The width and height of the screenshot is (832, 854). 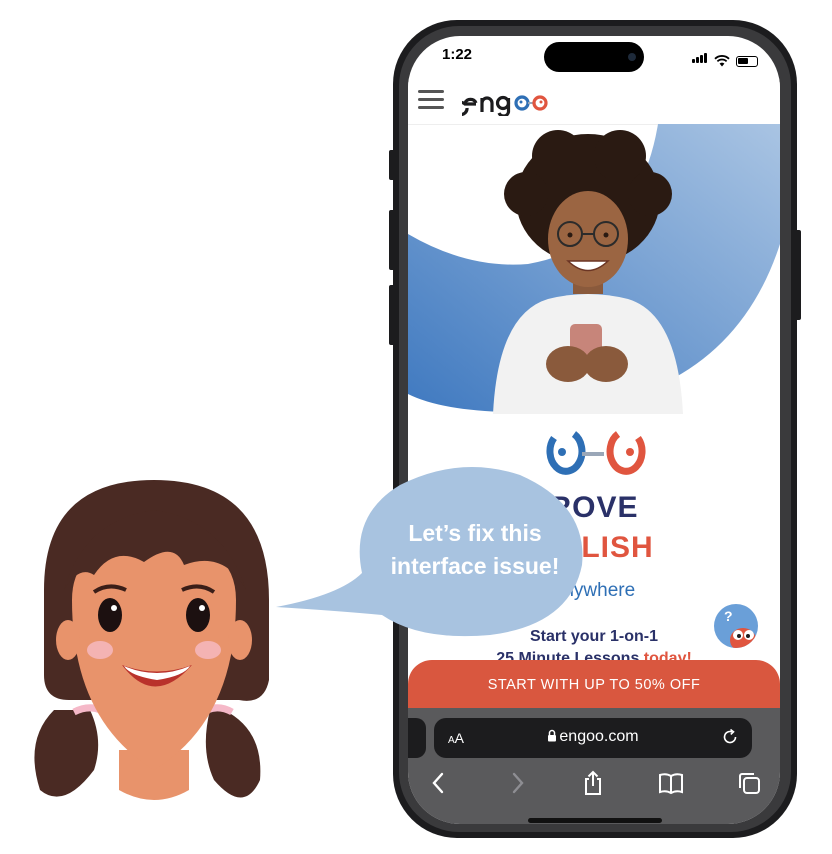 What do you see at coordinates (475, 566) in the screenshot?
I see `speech-line2: interface issue!` at bounding box center [475, 566].